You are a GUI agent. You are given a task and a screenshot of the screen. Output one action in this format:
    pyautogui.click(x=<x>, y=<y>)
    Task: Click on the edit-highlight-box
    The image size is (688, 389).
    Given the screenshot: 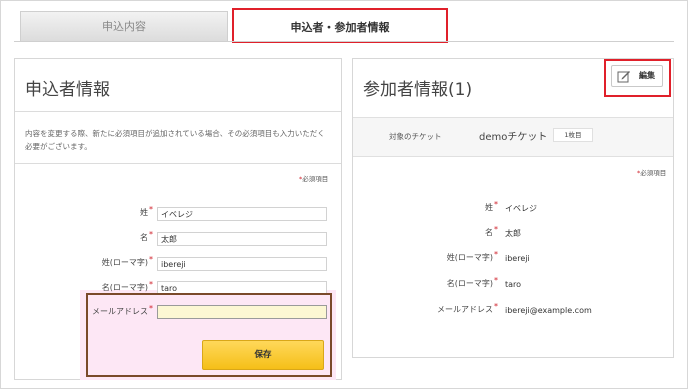 What is the action you would take?
    pyautogui.click(x=637, y=78)
    